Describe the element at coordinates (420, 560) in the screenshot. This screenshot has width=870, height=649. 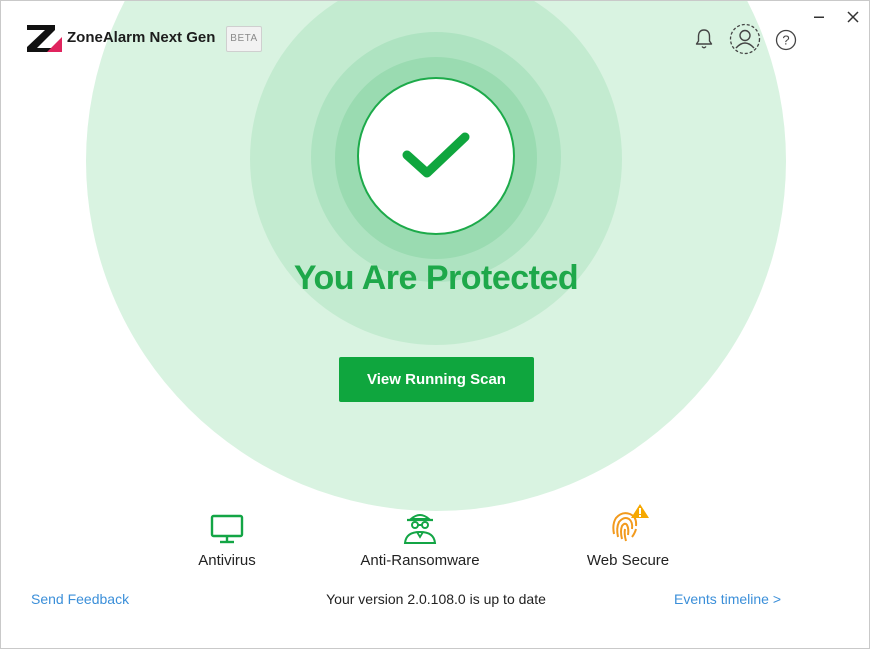
I see `feature-label: Anti-Ransomware` at that location.